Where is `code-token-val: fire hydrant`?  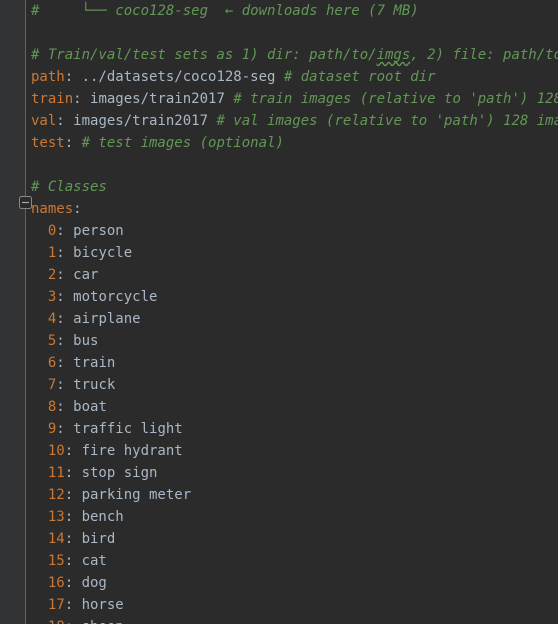 code-token-val: fire hydrant is located at coordinates (132, 451).